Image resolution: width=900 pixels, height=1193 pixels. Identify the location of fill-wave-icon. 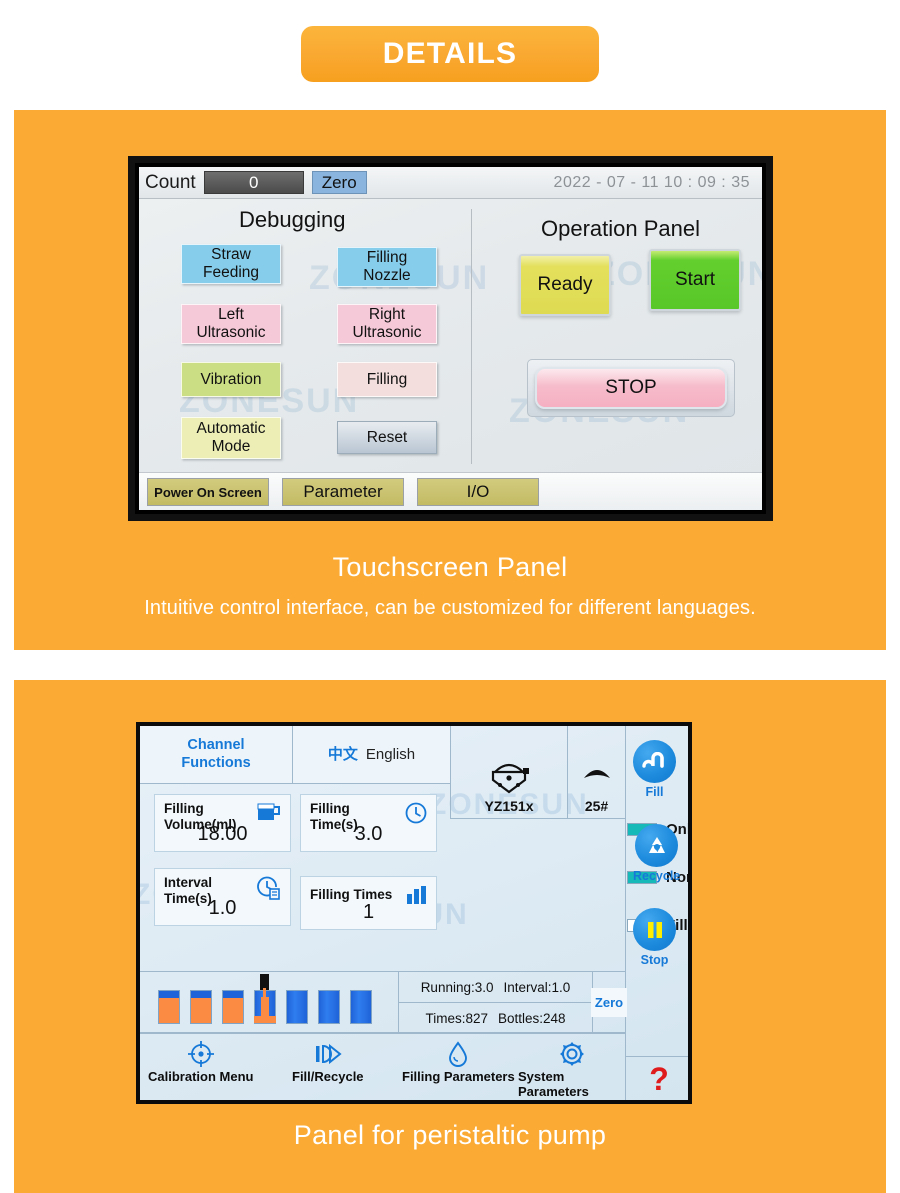
(654, 761).